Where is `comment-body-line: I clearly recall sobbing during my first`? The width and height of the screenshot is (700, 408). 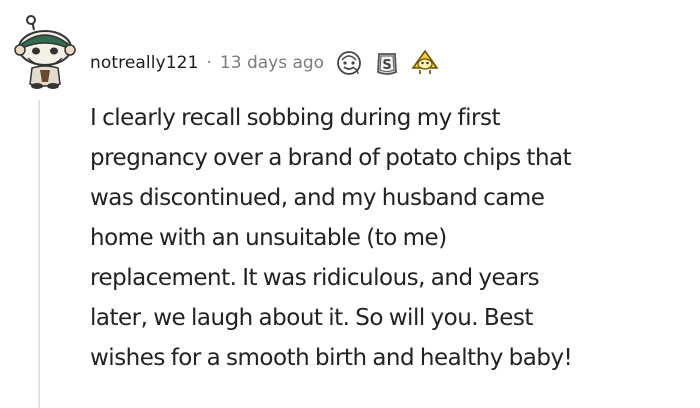
comment-body-line: I clearly recall sobbing during my first is located at coordinates (295, 118).